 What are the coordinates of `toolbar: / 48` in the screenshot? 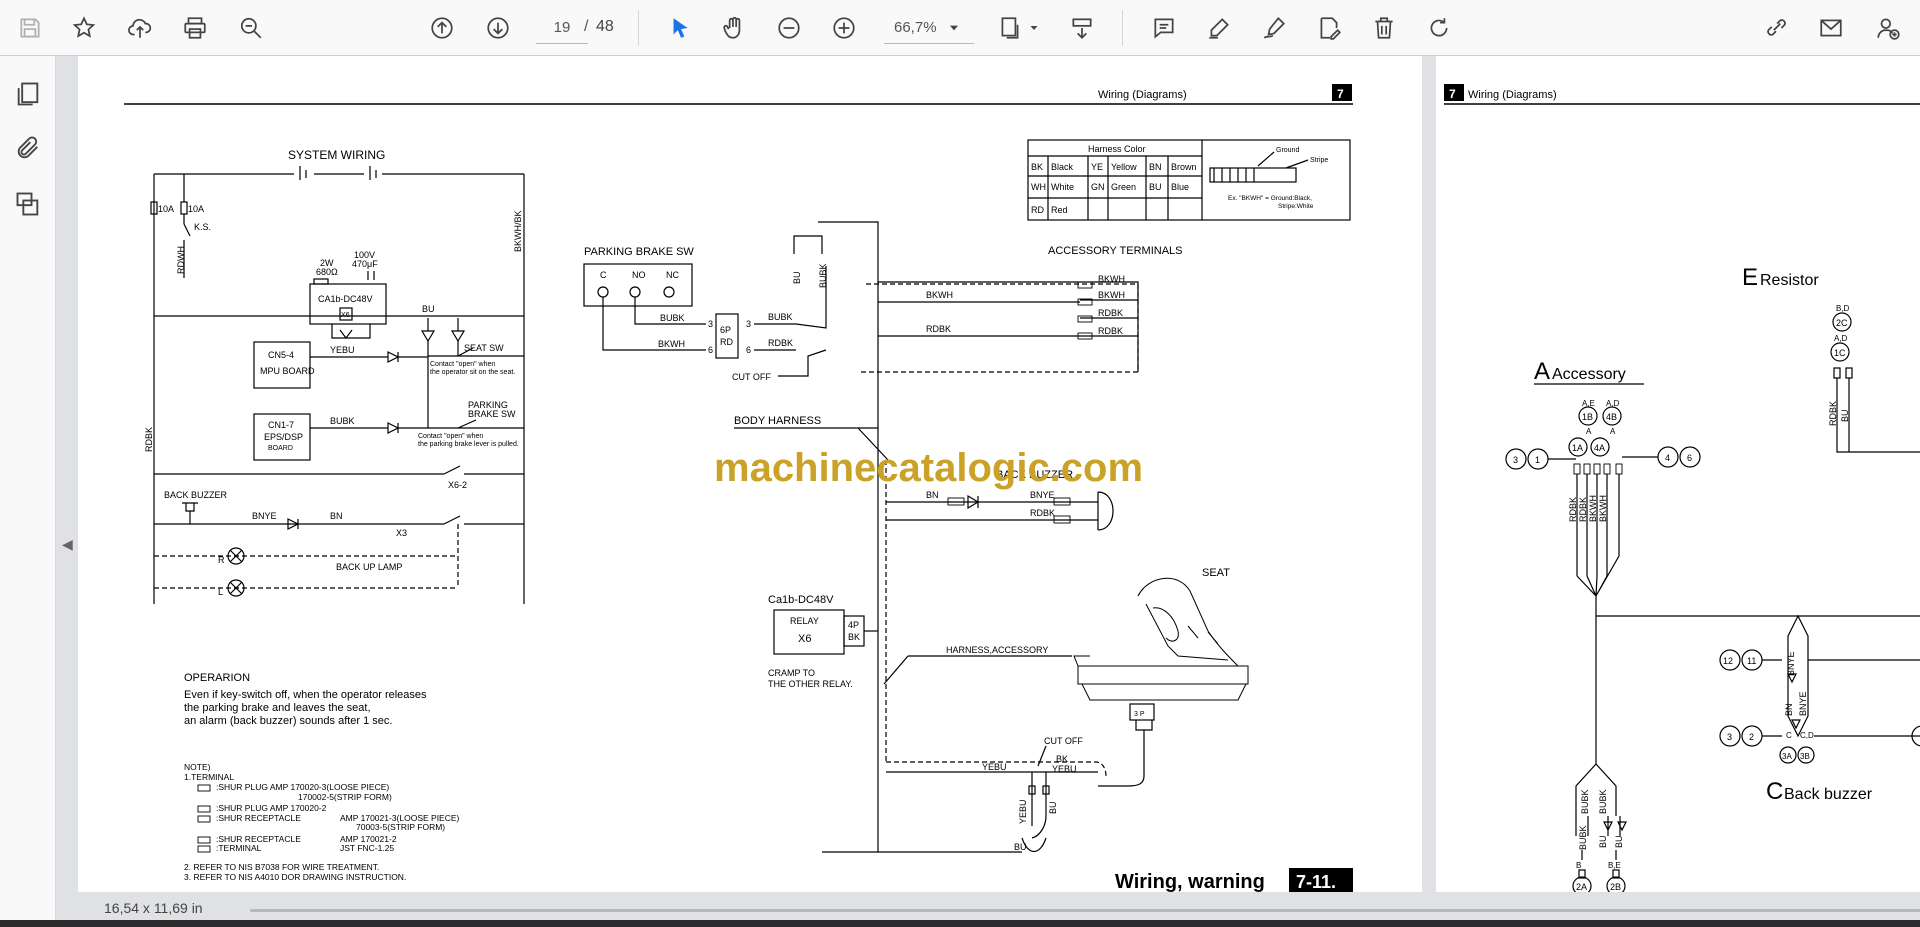 It's located at (960, 28).